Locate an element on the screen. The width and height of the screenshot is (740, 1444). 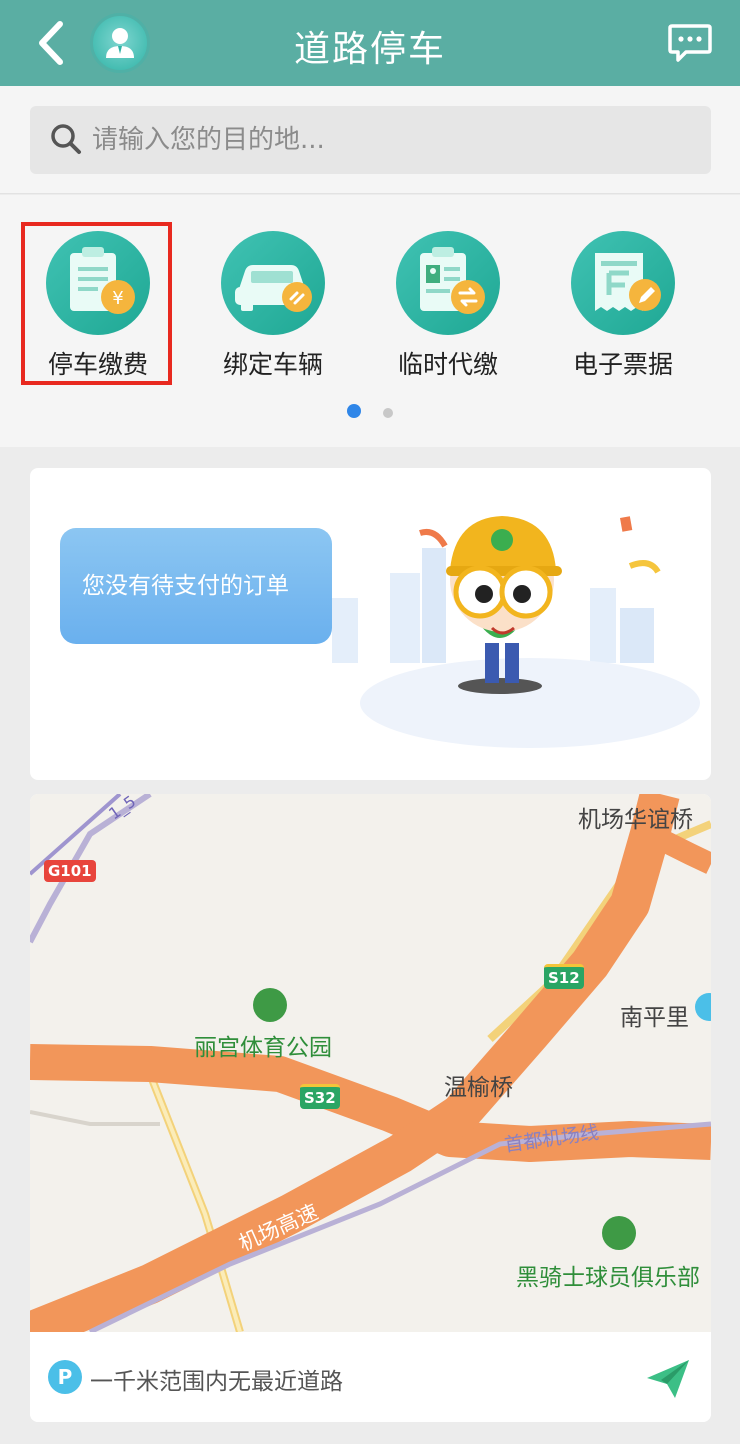
quick-action-label: 临时代缴 is located at coordinates (447, 364).